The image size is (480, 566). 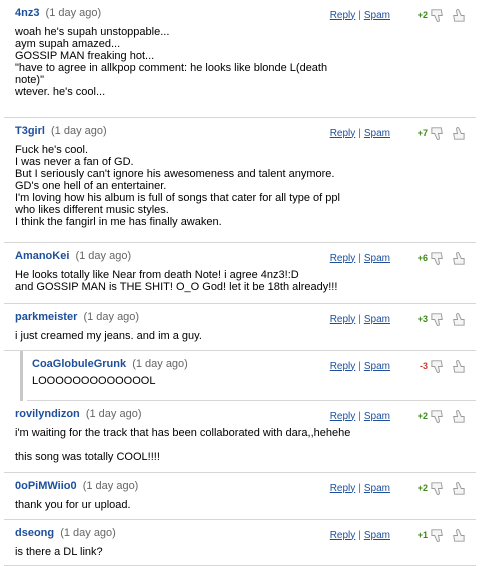 I want to click on comment-actions: Reply | Spam +7, so click(x=398, y=133).